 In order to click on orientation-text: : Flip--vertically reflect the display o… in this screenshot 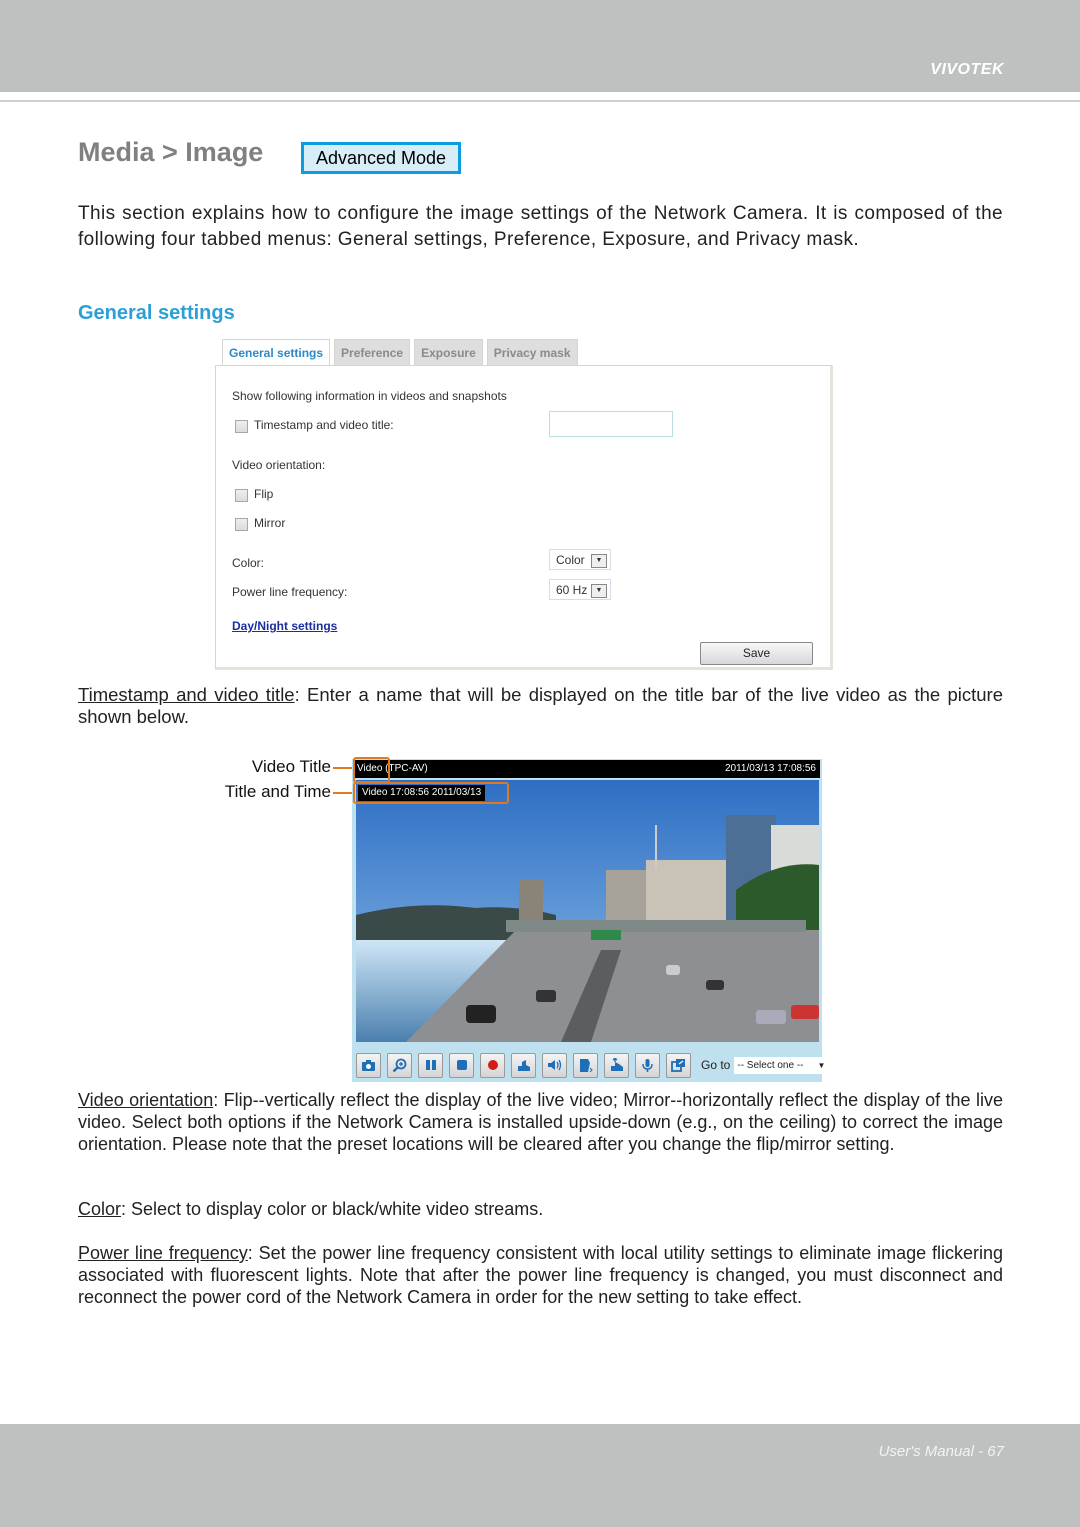, I will do `click(540, 1122)`.